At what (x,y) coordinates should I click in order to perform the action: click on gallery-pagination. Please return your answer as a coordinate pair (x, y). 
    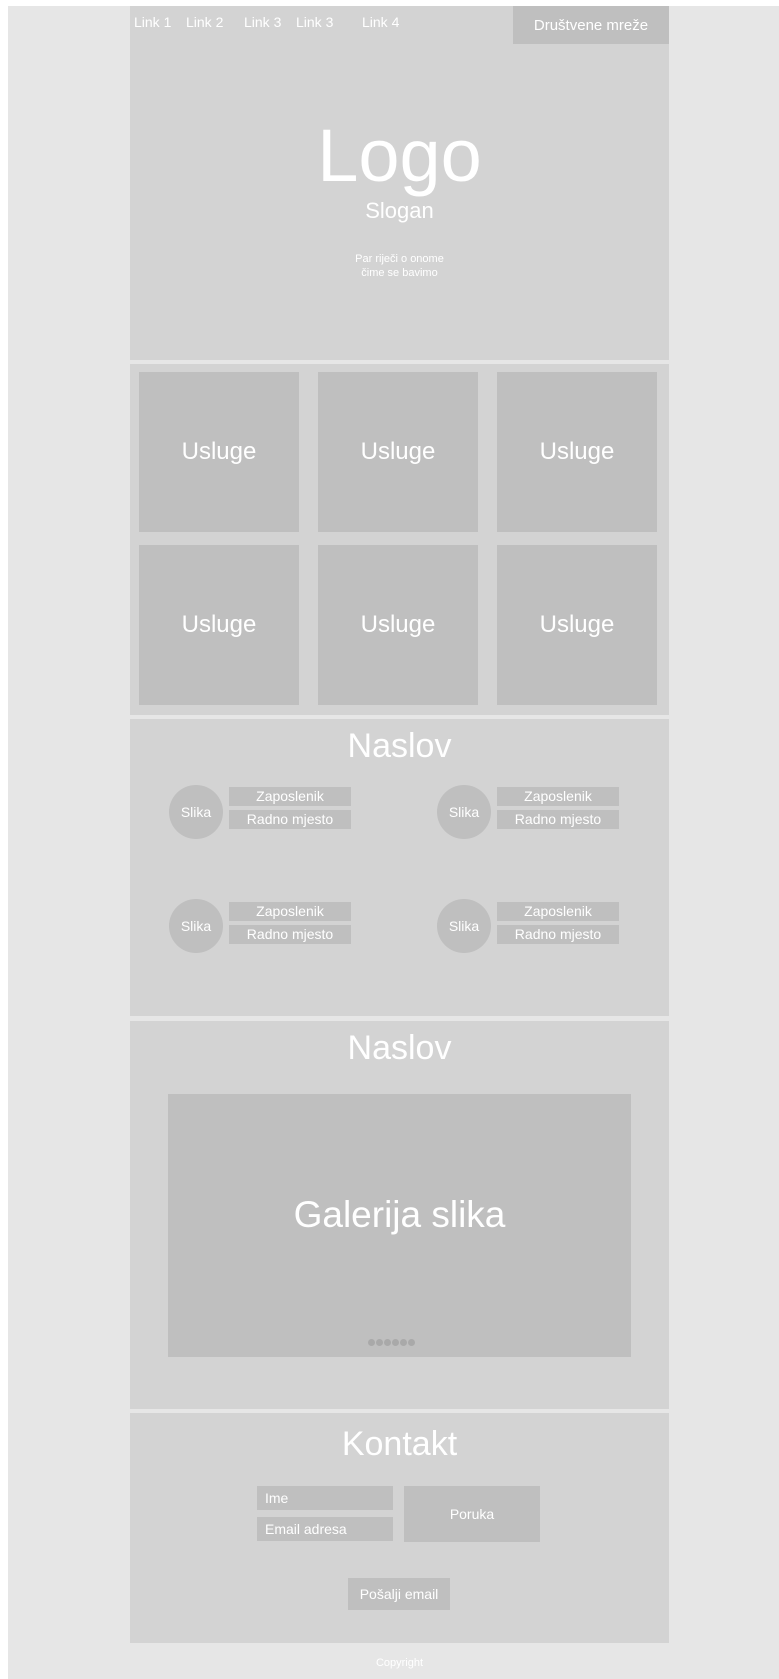
    Looking at the image, I should click on (391, 1342).